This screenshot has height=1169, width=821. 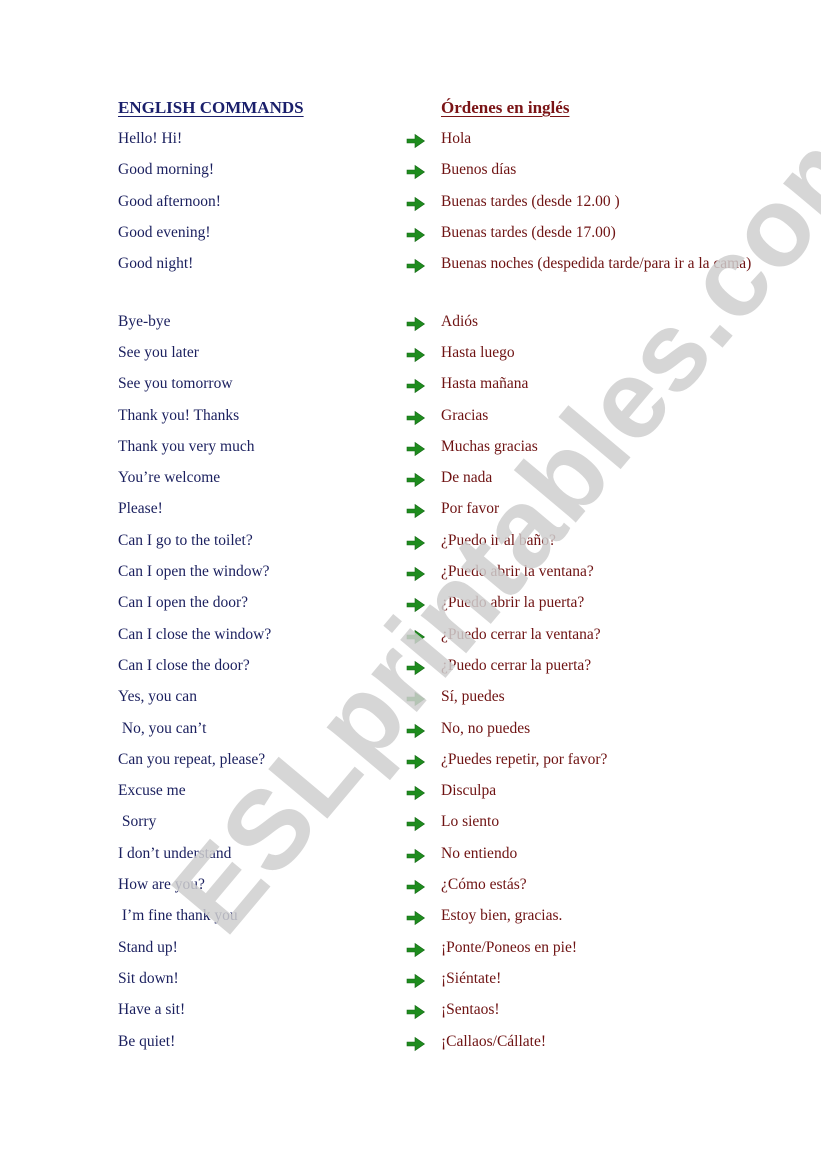 I want to click on phrase-row: Please! Por favor, so click(x=410, y=513).